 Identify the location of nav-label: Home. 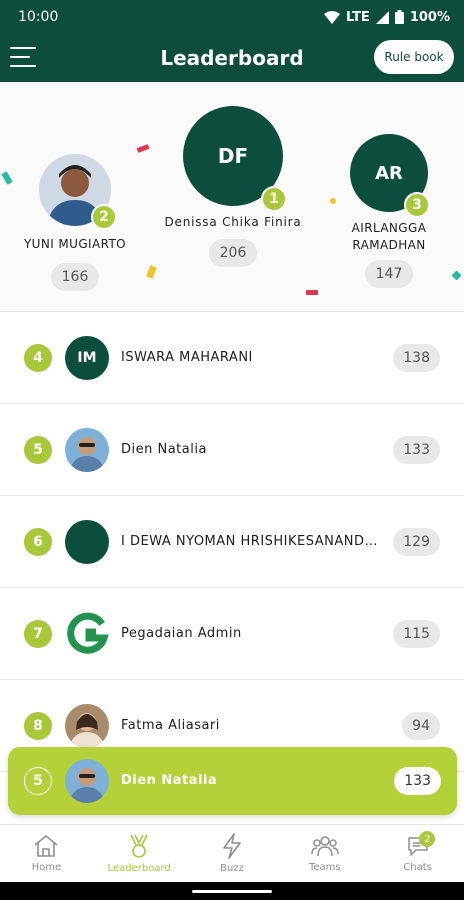
(46, 867).